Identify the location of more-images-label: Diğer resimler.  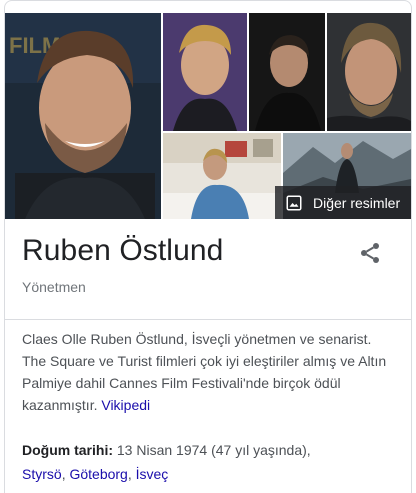
(357, 202).